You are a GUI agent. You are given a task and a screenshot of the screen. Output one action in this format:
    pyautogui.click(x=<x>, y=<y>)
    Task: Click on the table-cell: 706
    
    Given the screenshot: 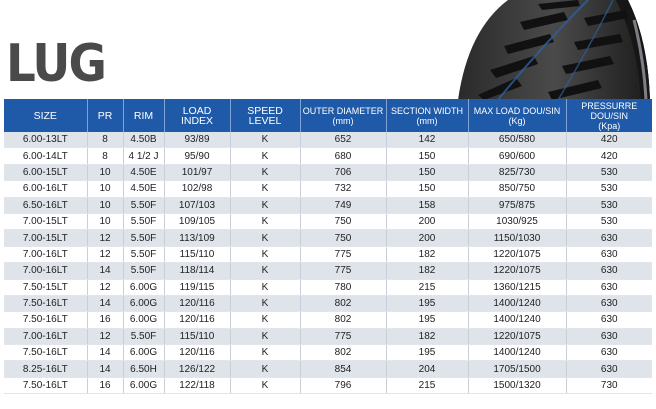 What is the action you would take?
    pyautogui.click(x=343, y=173)
    